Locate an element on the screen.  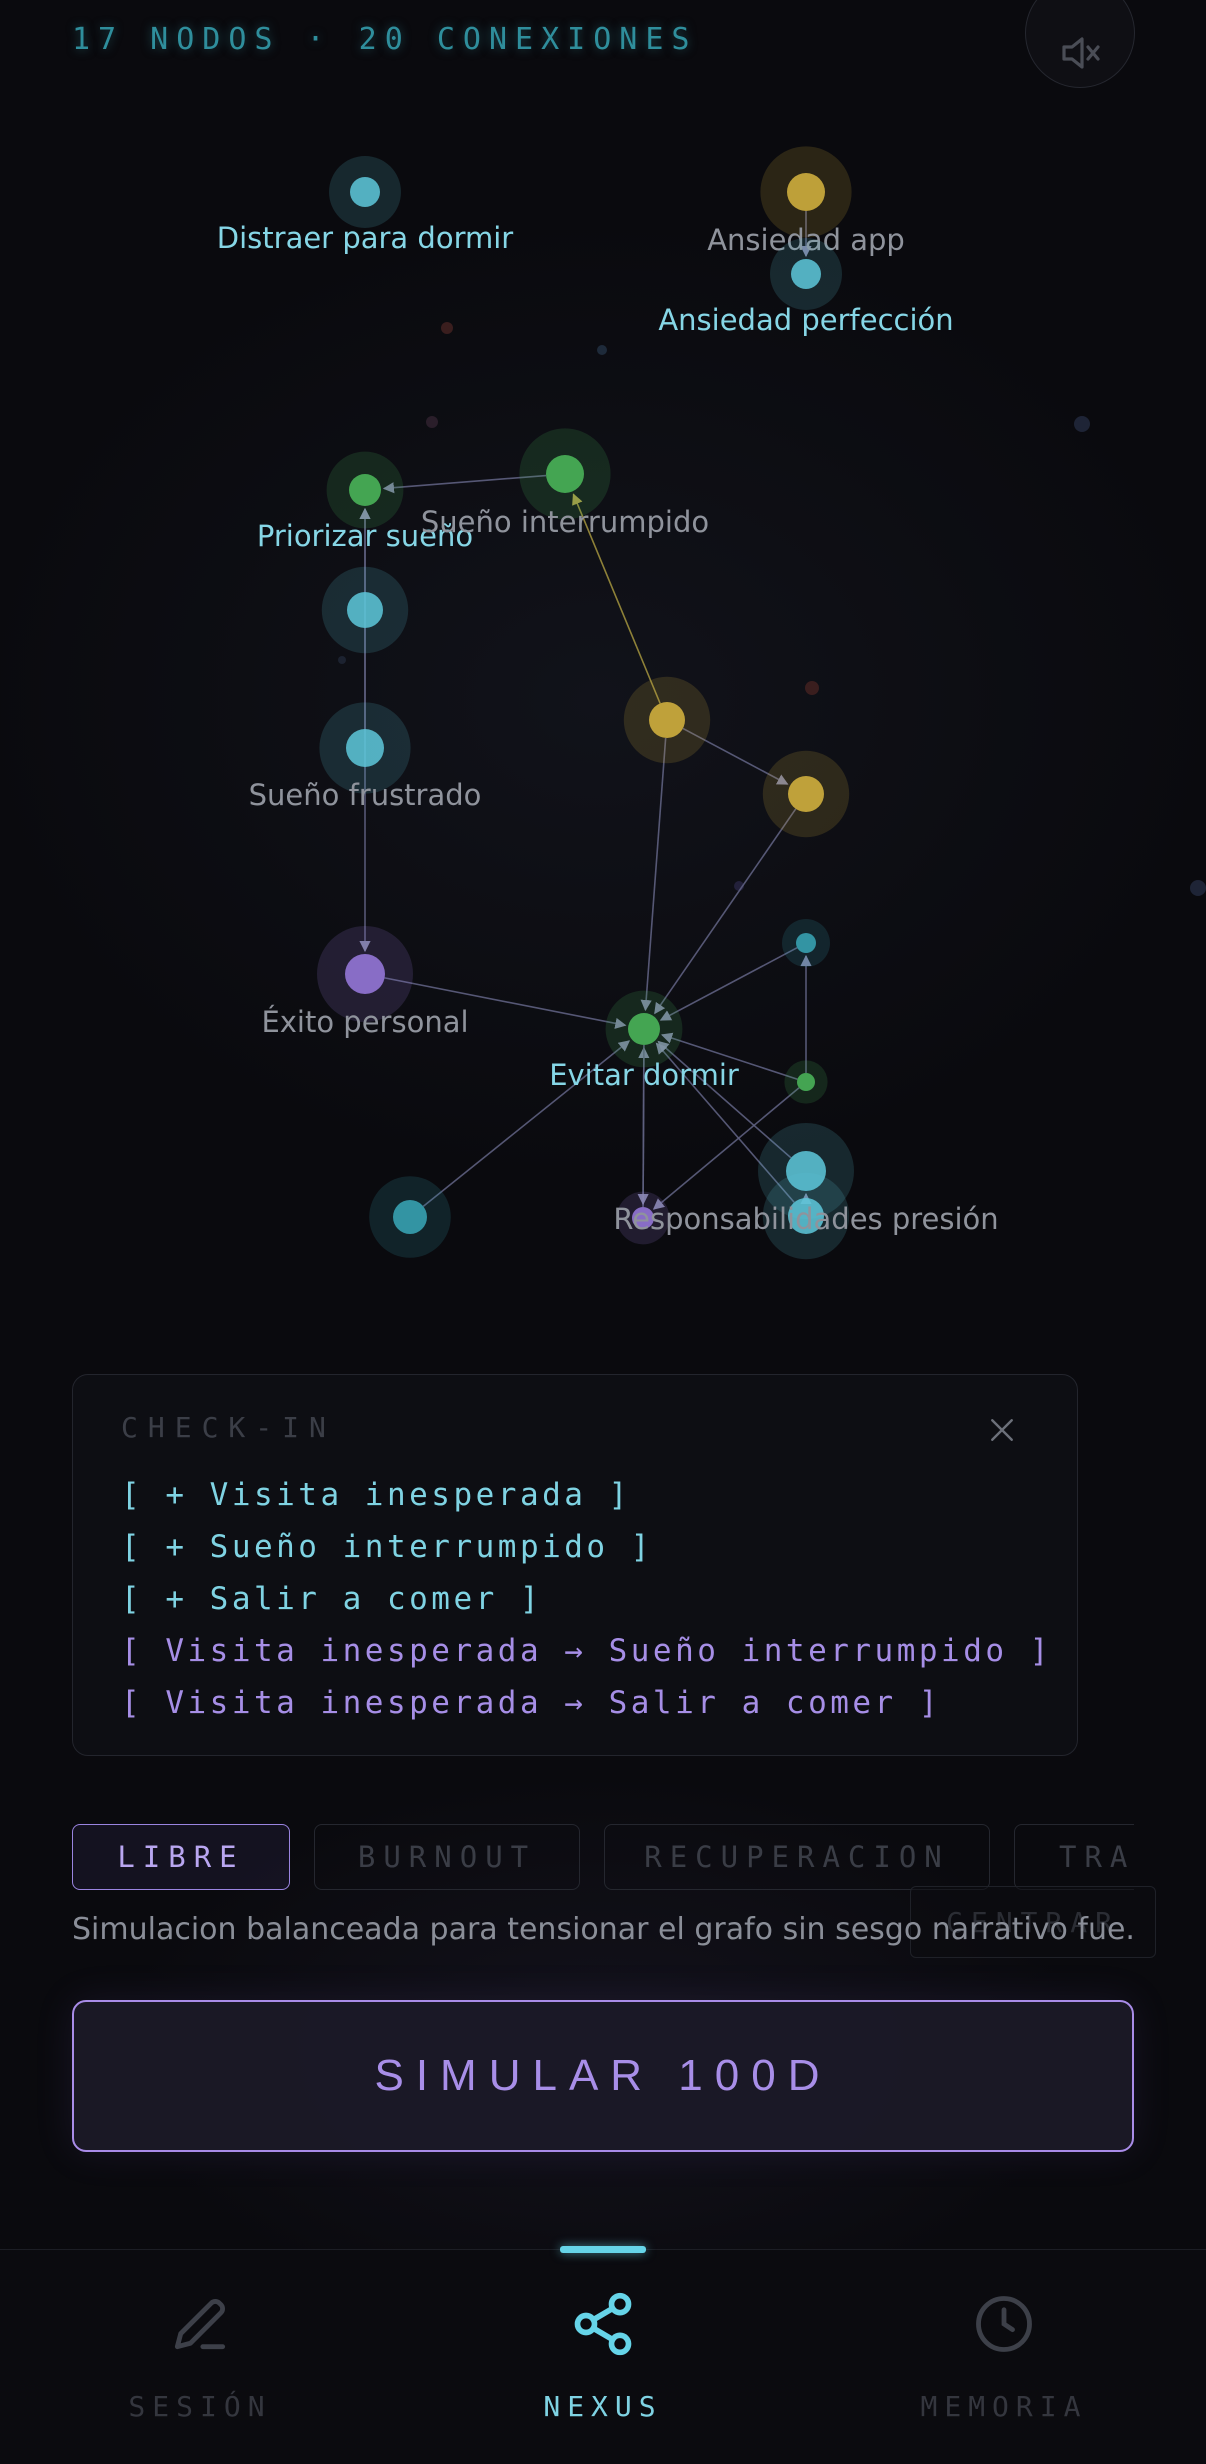
nav-label-sesion: SESIÓN is located at coordinates (200, 2406).